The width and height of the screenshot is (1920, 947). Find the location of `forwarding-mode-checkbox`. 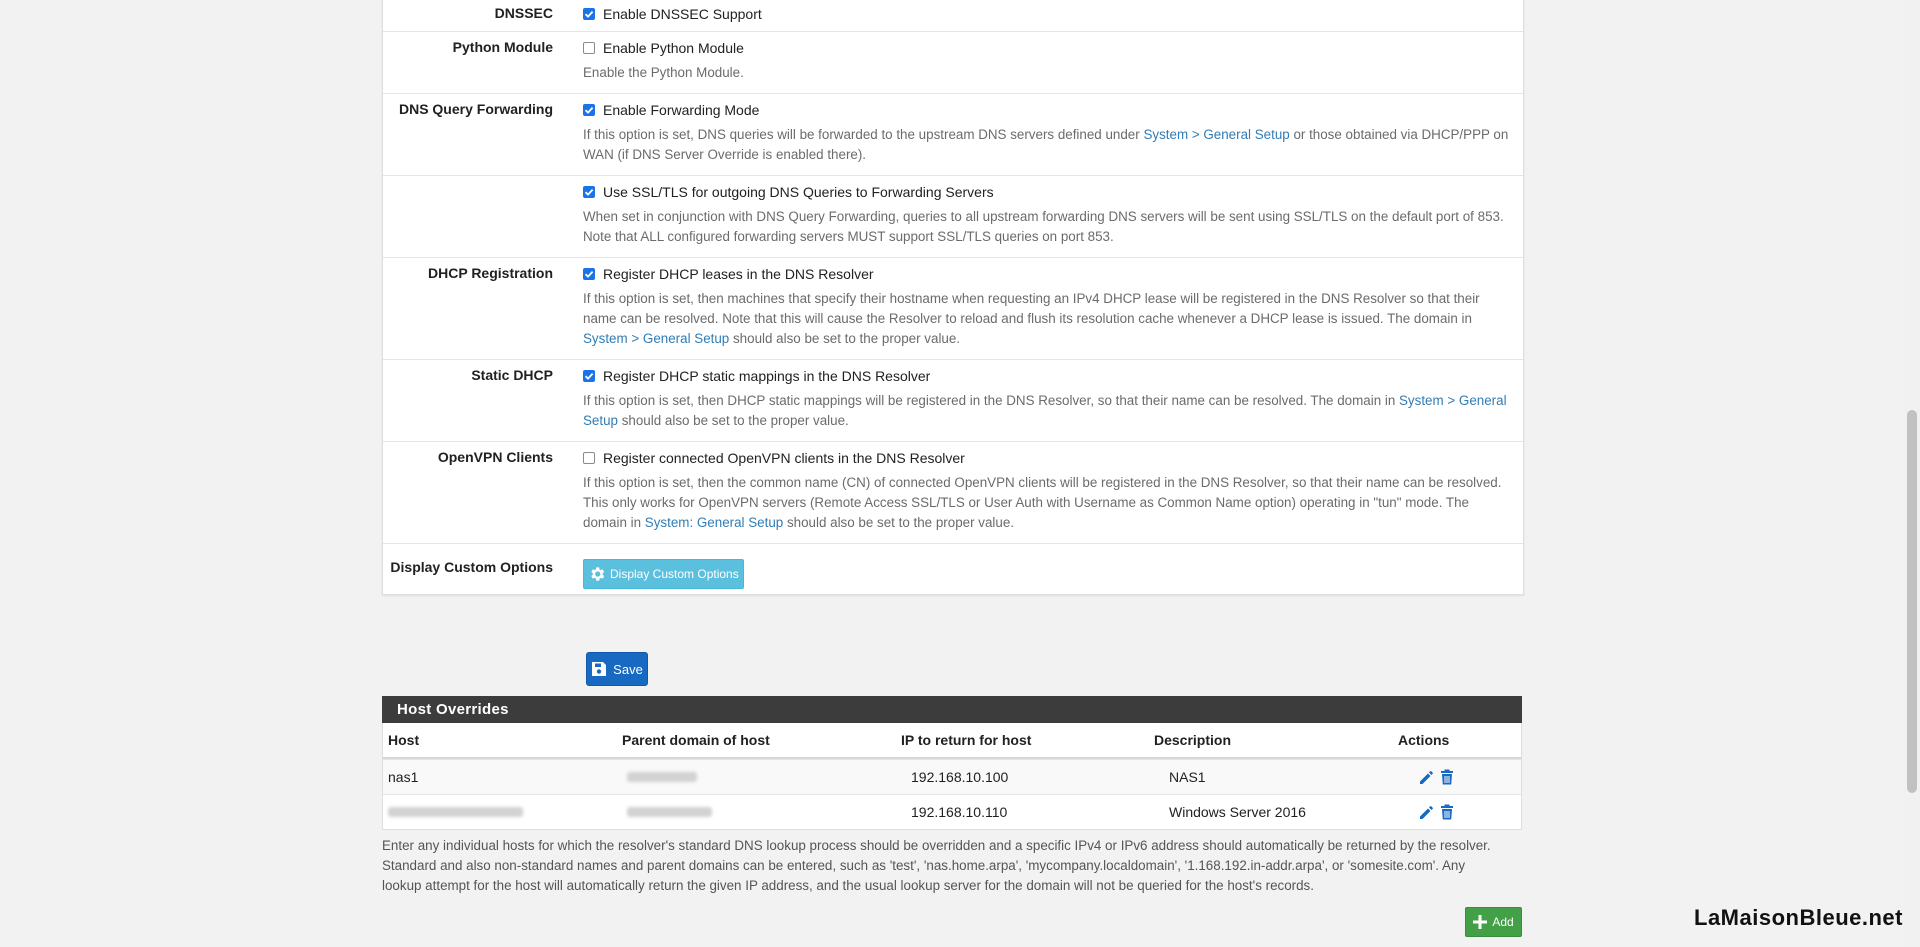

forwarding-mode-checkbox is located at coordinates (589, 110).